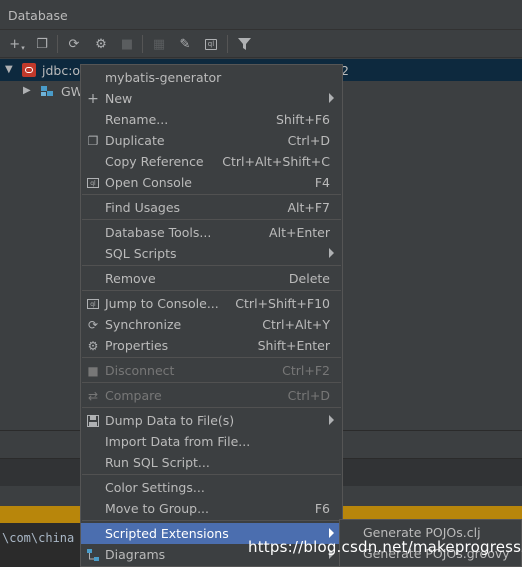 This screenshot has width=522, height=567. I want to click on collapse-arrow-icon: ▶, so click(27, 90).